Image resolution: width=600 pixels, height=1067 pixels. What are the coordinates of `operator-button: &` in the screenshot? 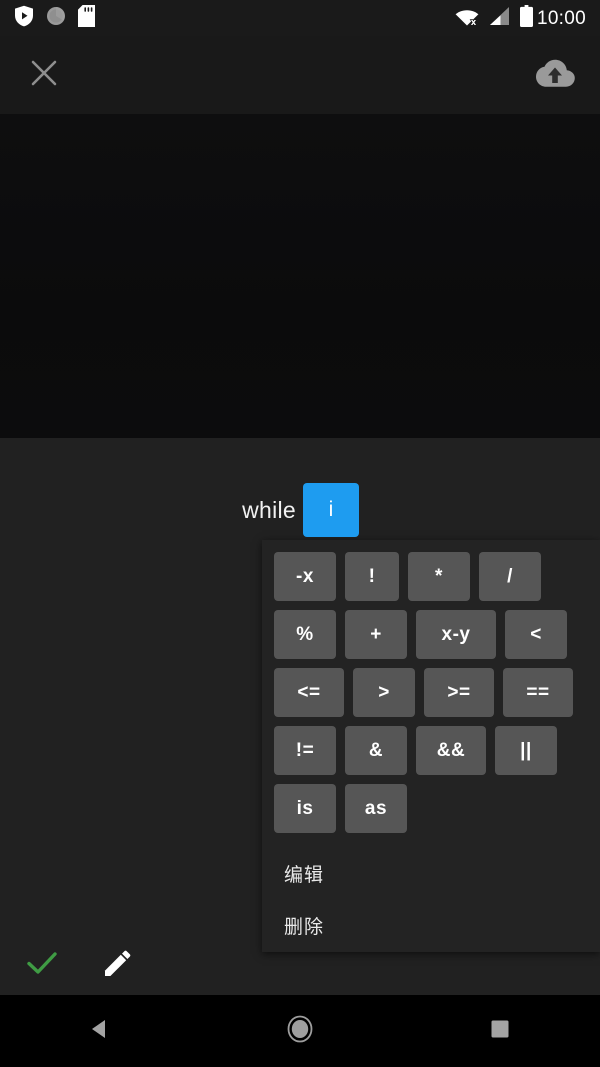 It's located at (376, 750).